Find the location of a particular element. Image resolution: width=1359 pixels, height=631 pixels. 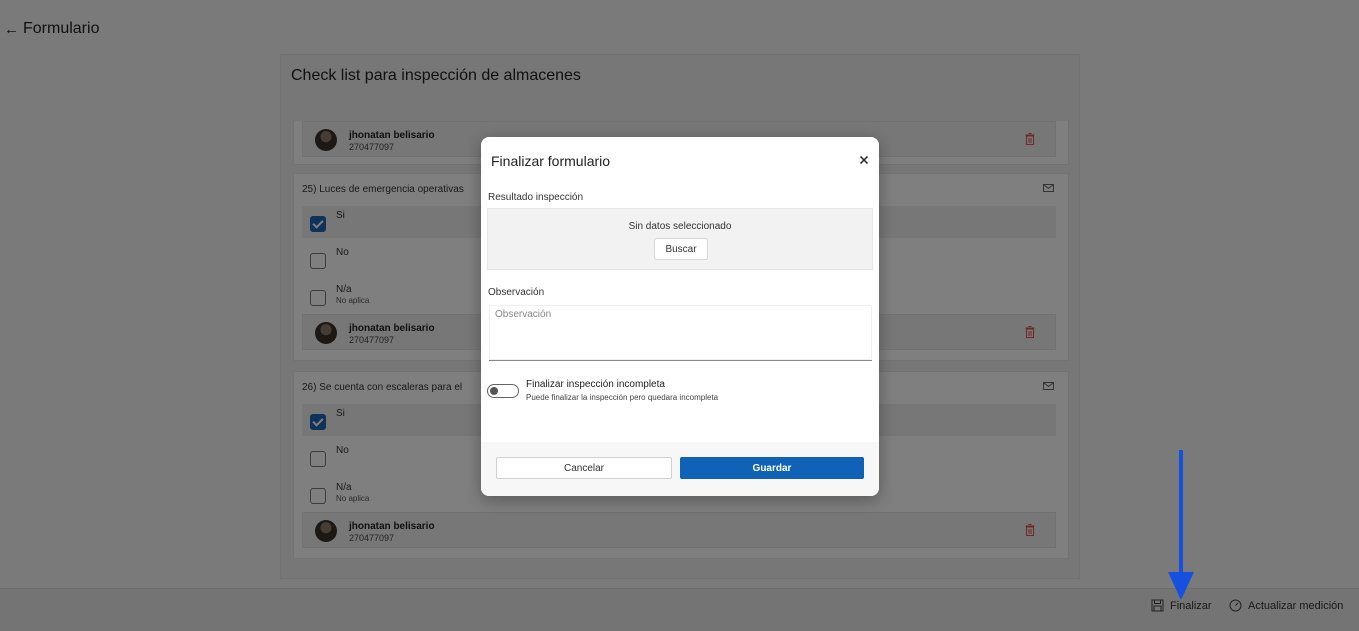

dialog-title: Finalizar formulario is located at coordinates (551, 161).